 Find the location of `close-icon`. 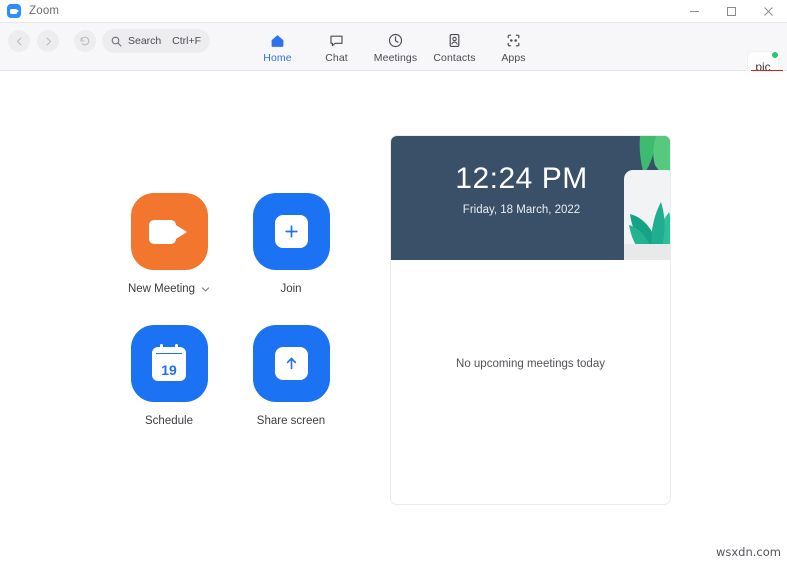

close-icon is located at coordinates (768, 11).